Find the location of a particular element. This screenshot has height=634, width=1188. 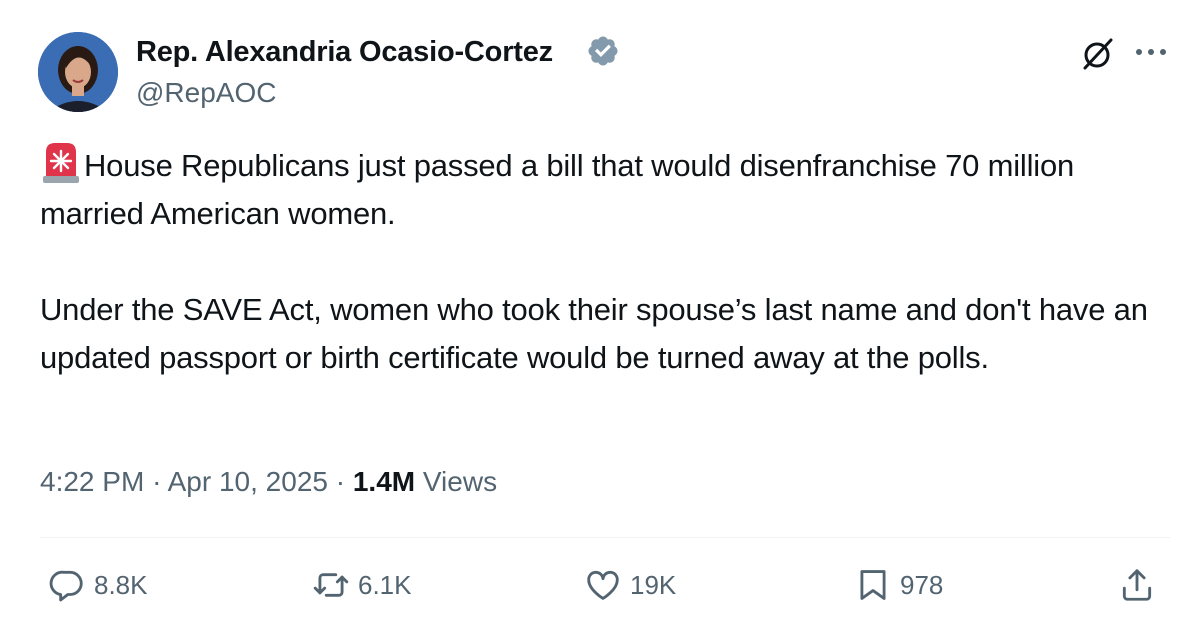

bookmark-count: 978 is located at coordinates (922, 584).